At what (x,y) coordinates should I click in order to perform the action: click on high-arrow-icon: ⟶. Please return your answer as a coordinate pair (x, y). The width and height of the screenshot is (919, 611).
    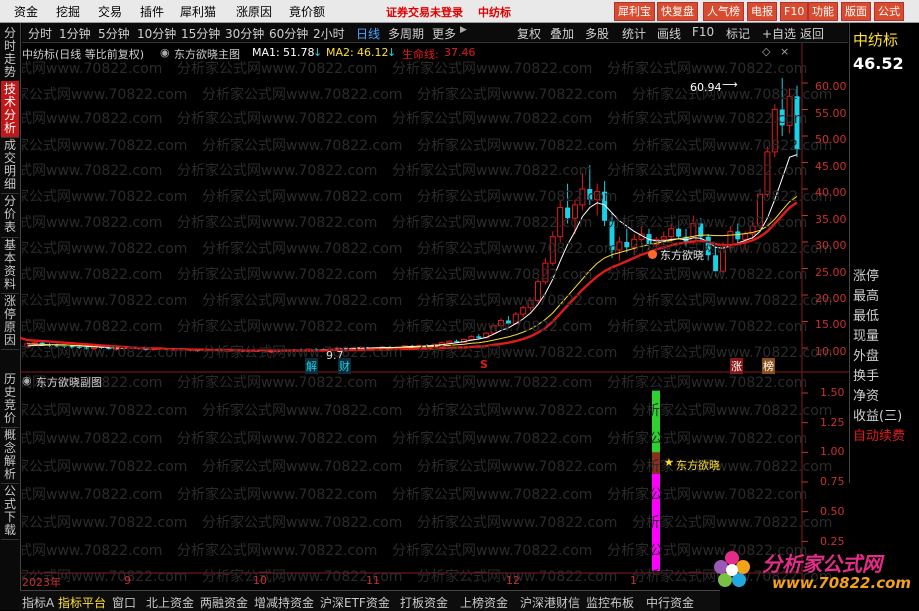
    Looking at the image, I should click on (730, 84).